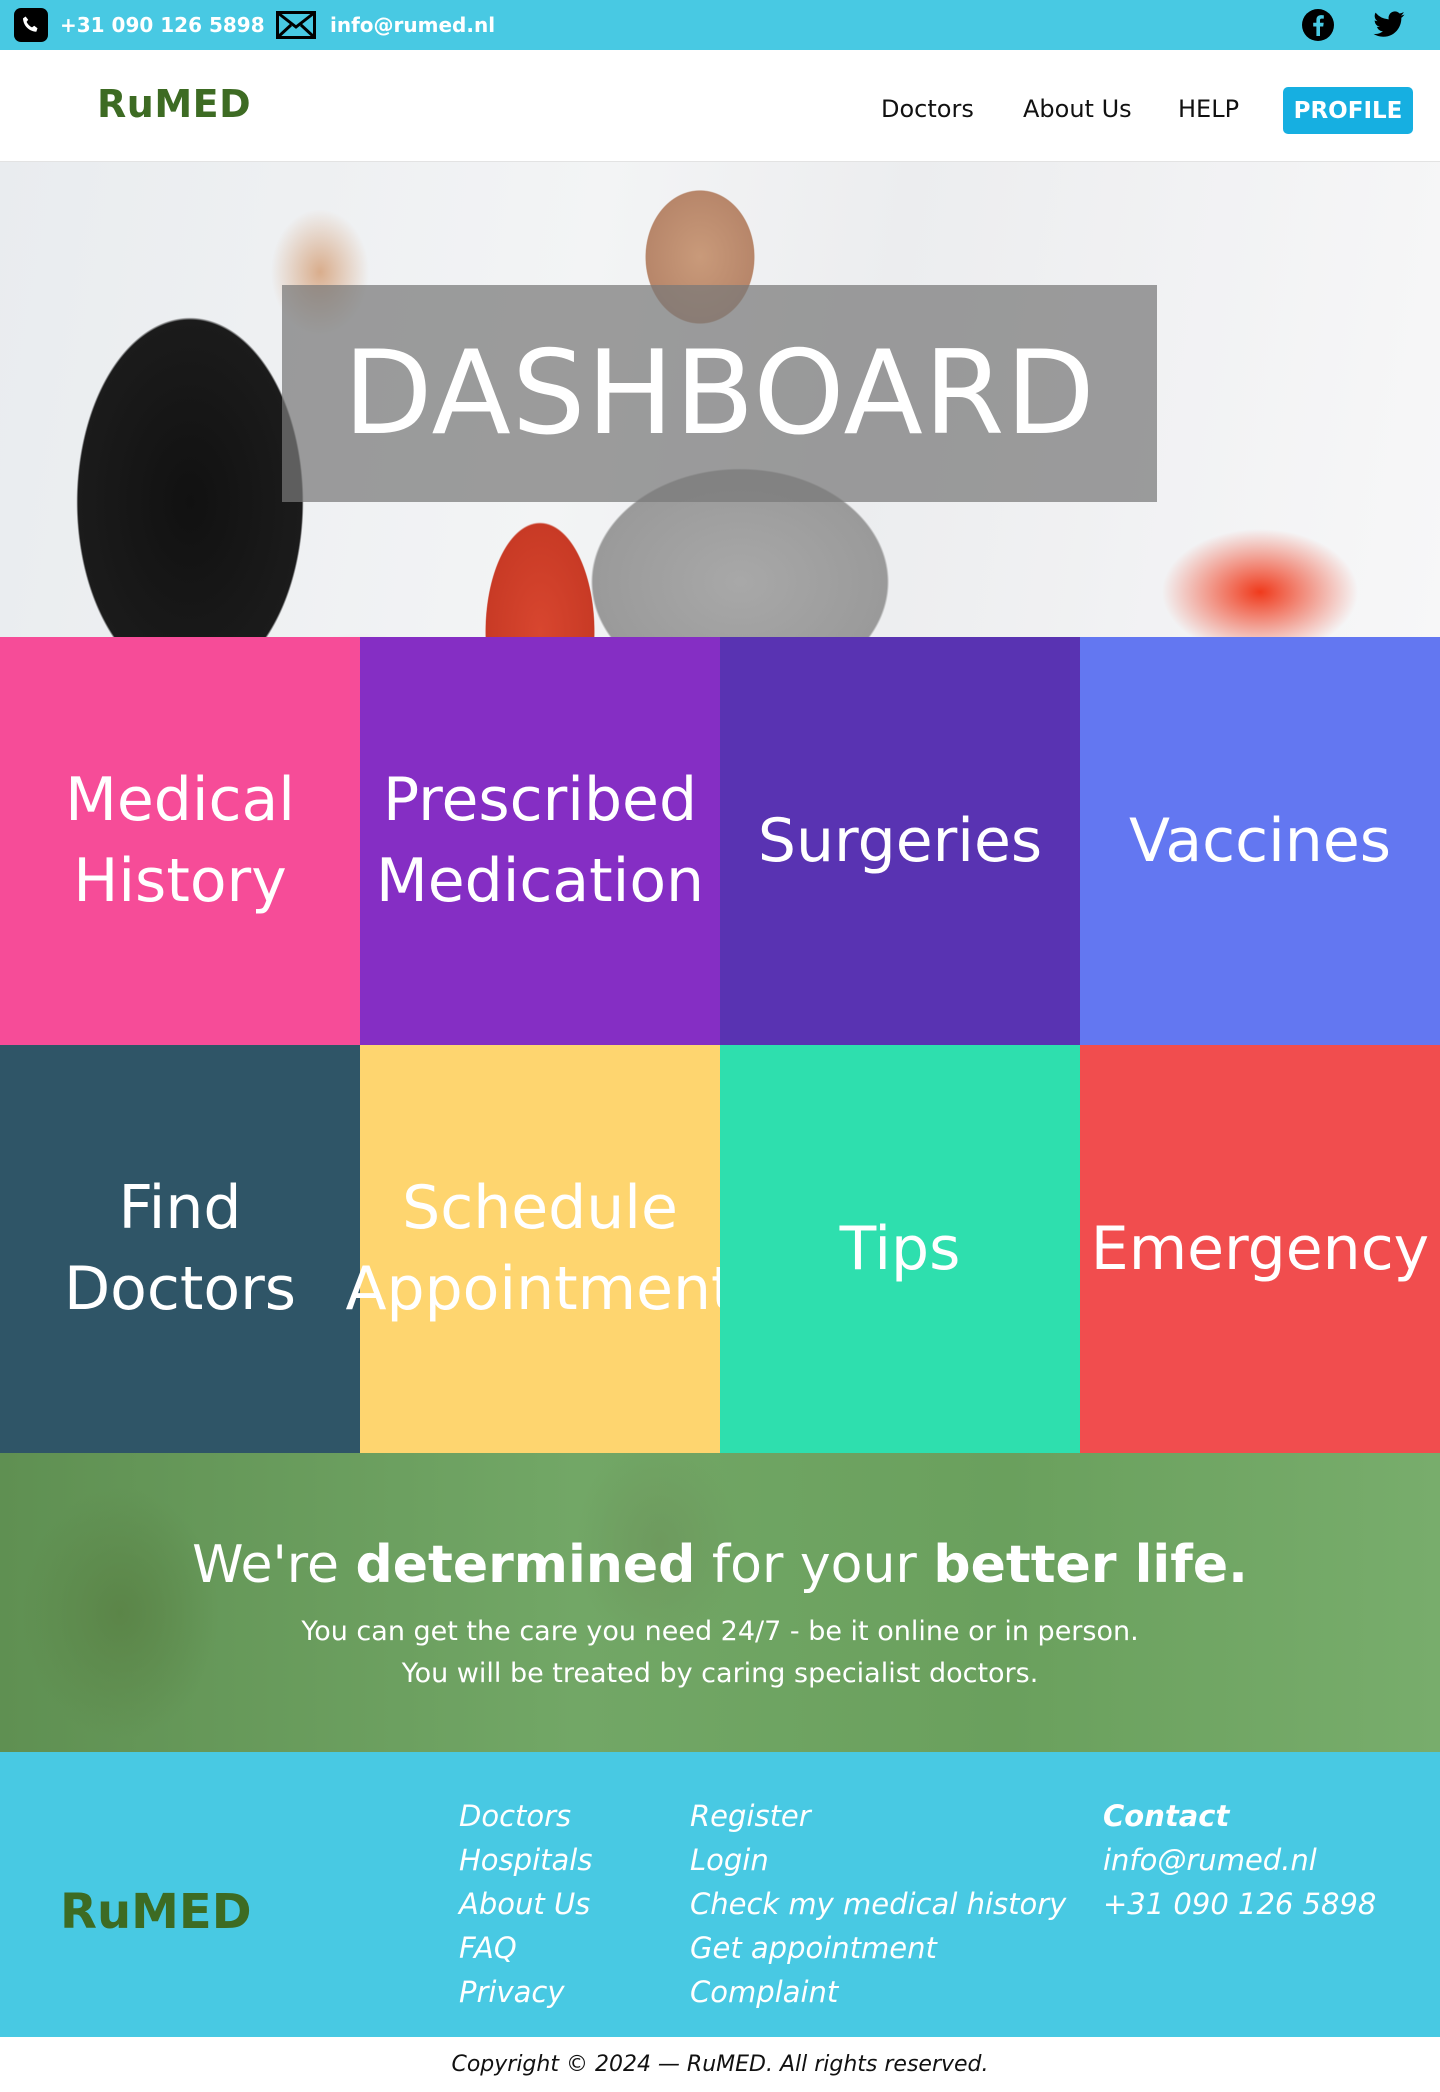 The width and height of the screenshot is (1440, 2092). I want to click on tile-emergency: Emergency, so click(1260, 1249).